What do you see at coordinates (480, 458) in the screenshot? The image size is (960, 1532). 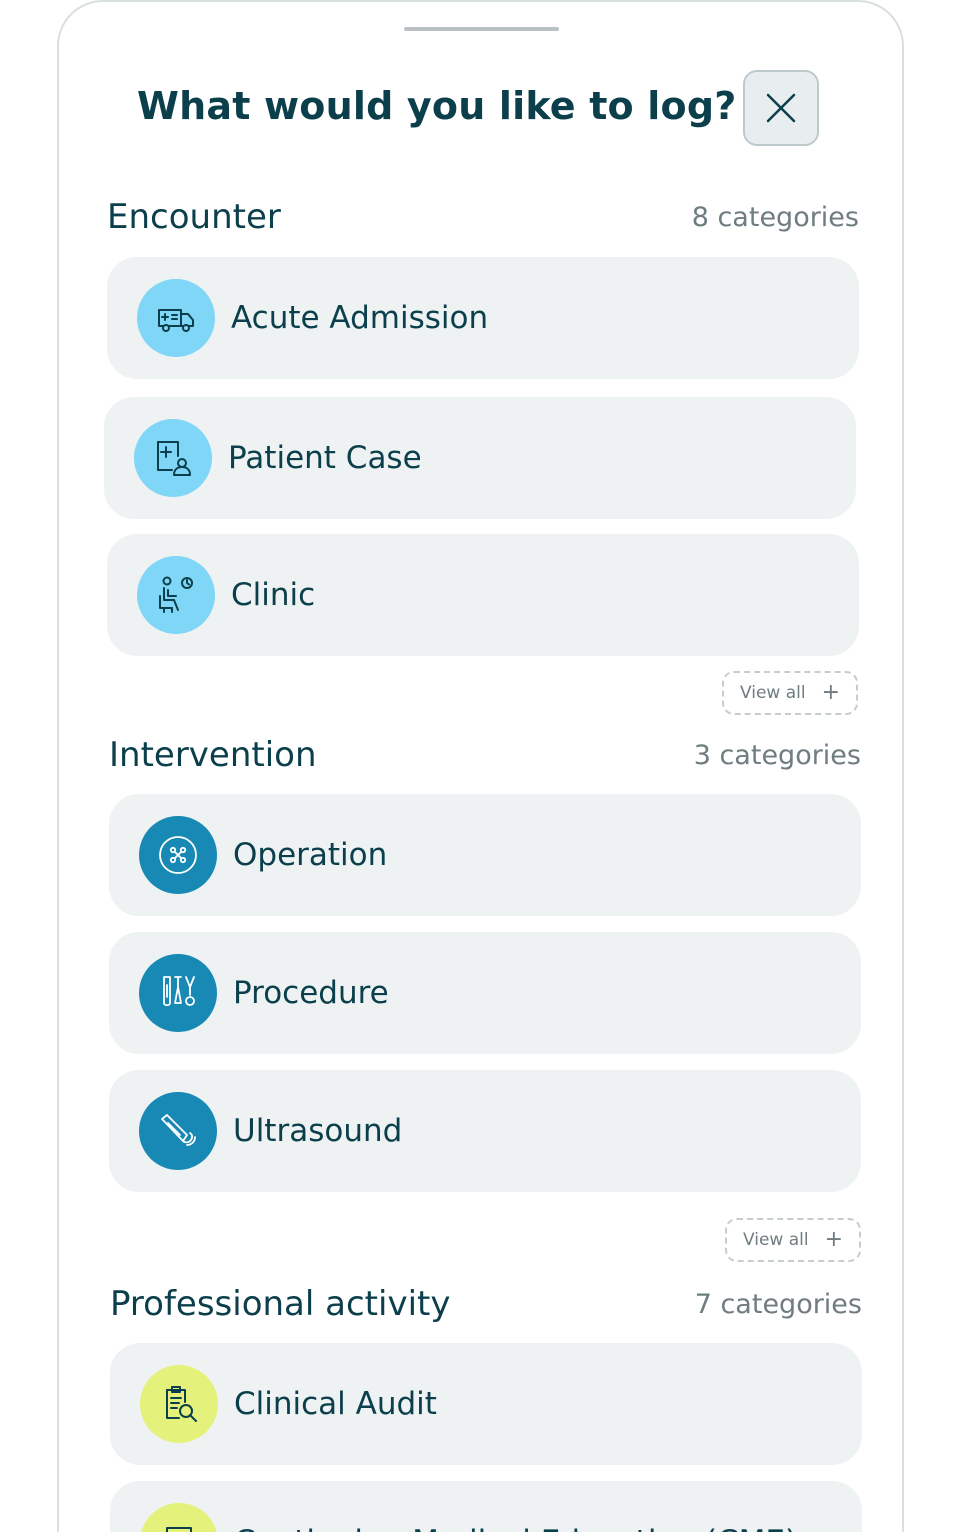 I see `log-item-patient-case: Patient Case` at bounding box center [480, 458].